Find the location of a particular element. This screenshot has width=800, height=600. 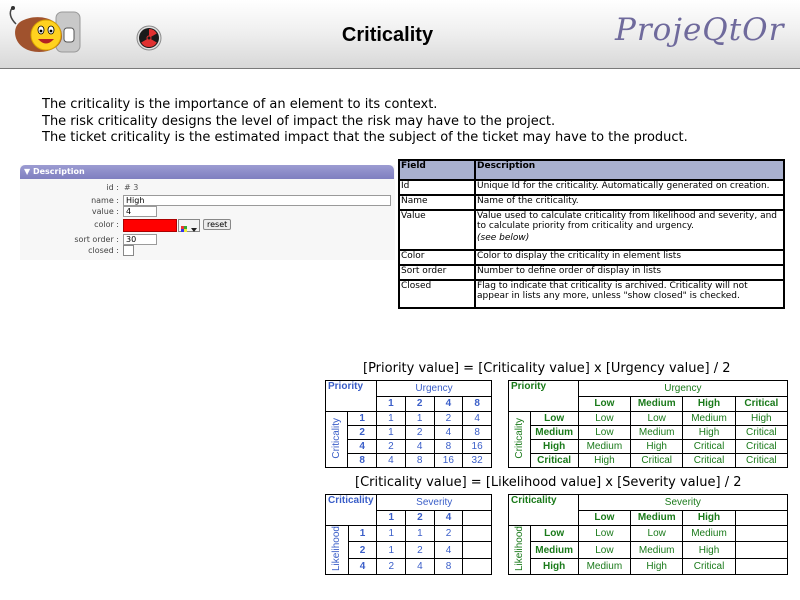

matrix-row: 21248 is located at coordinates (409, 432).